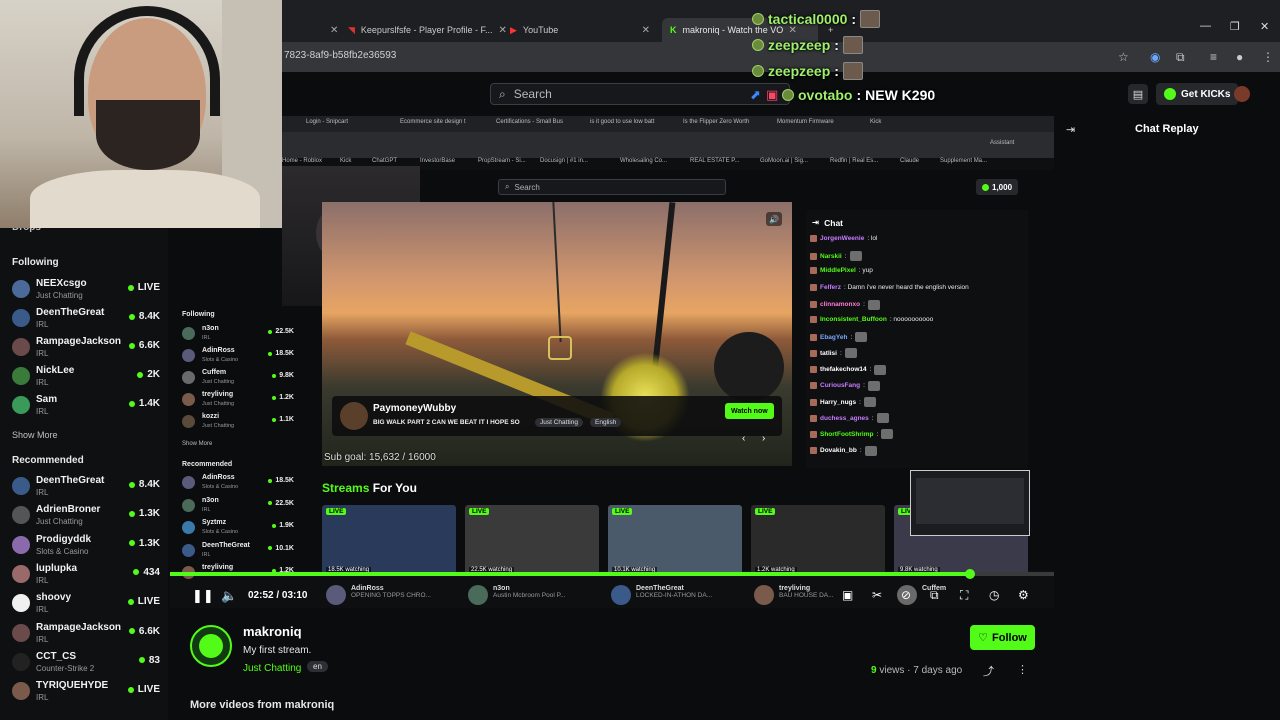 The height and width of the screenshot is (720, 1280). Describe the element at coordinates (906, 595) in the screenshot. I see `hide-chat-icon: ⊘` at that location.